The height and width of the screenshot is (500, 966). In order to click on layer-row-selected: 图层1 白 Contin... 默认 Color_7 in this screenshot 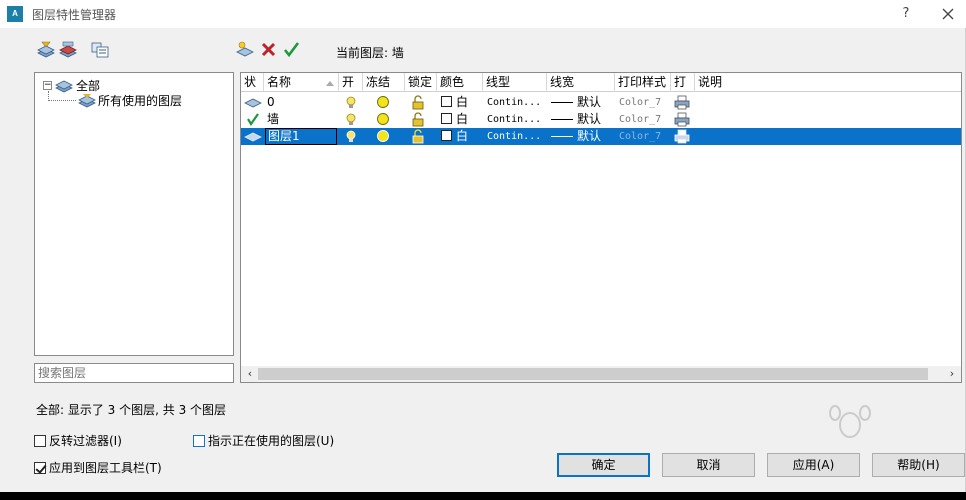, I will do `click(601, 136)`.